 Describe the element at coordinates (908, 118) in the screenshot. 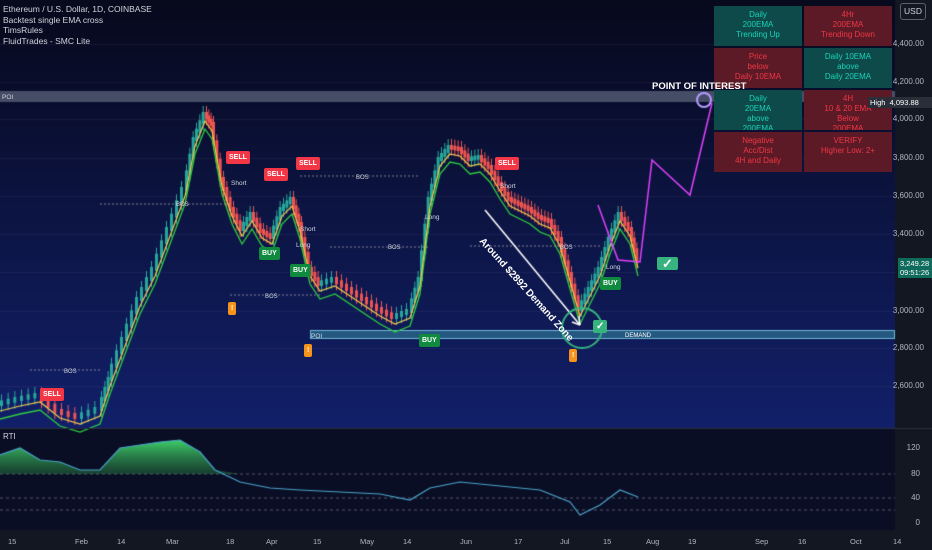

I see `price-tick: 4,000.00` at that location.